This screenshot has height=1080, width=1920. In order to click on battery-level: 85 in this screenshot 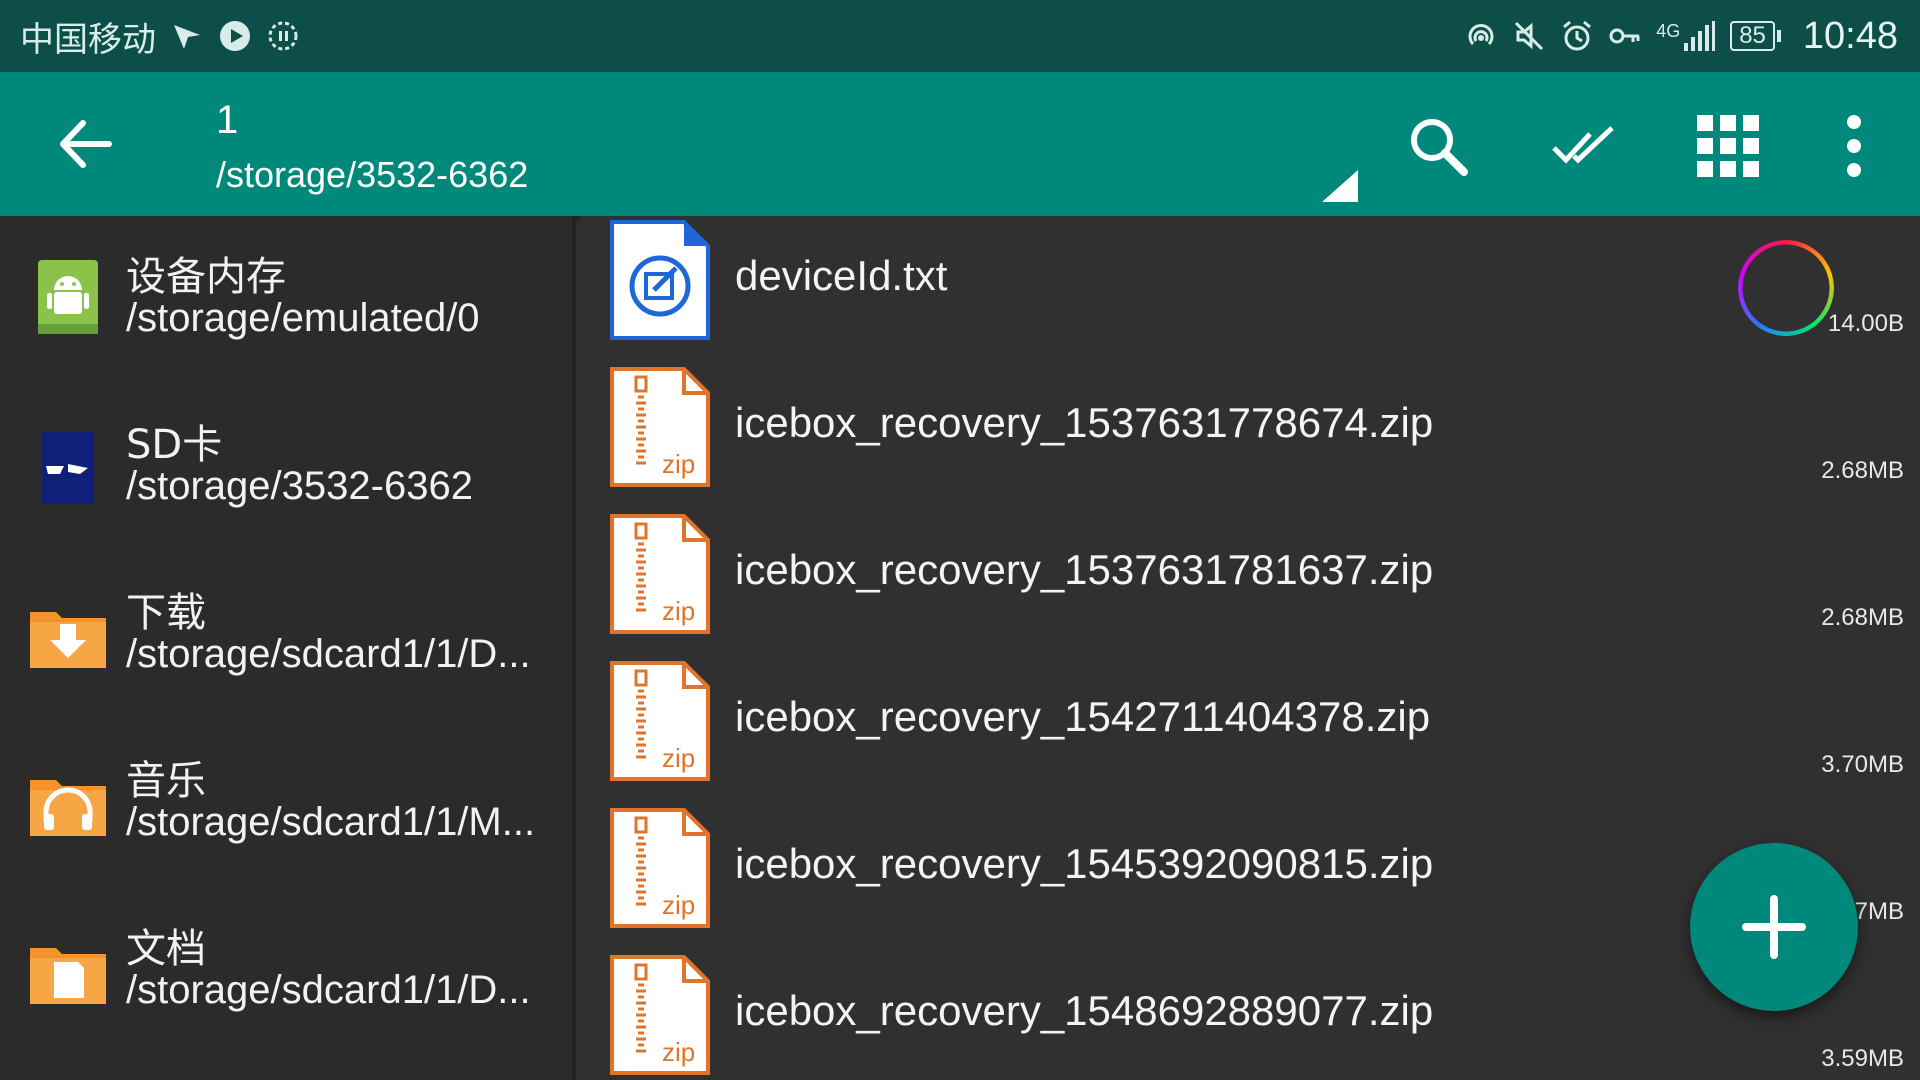, I will do `click(1752, 36)`.